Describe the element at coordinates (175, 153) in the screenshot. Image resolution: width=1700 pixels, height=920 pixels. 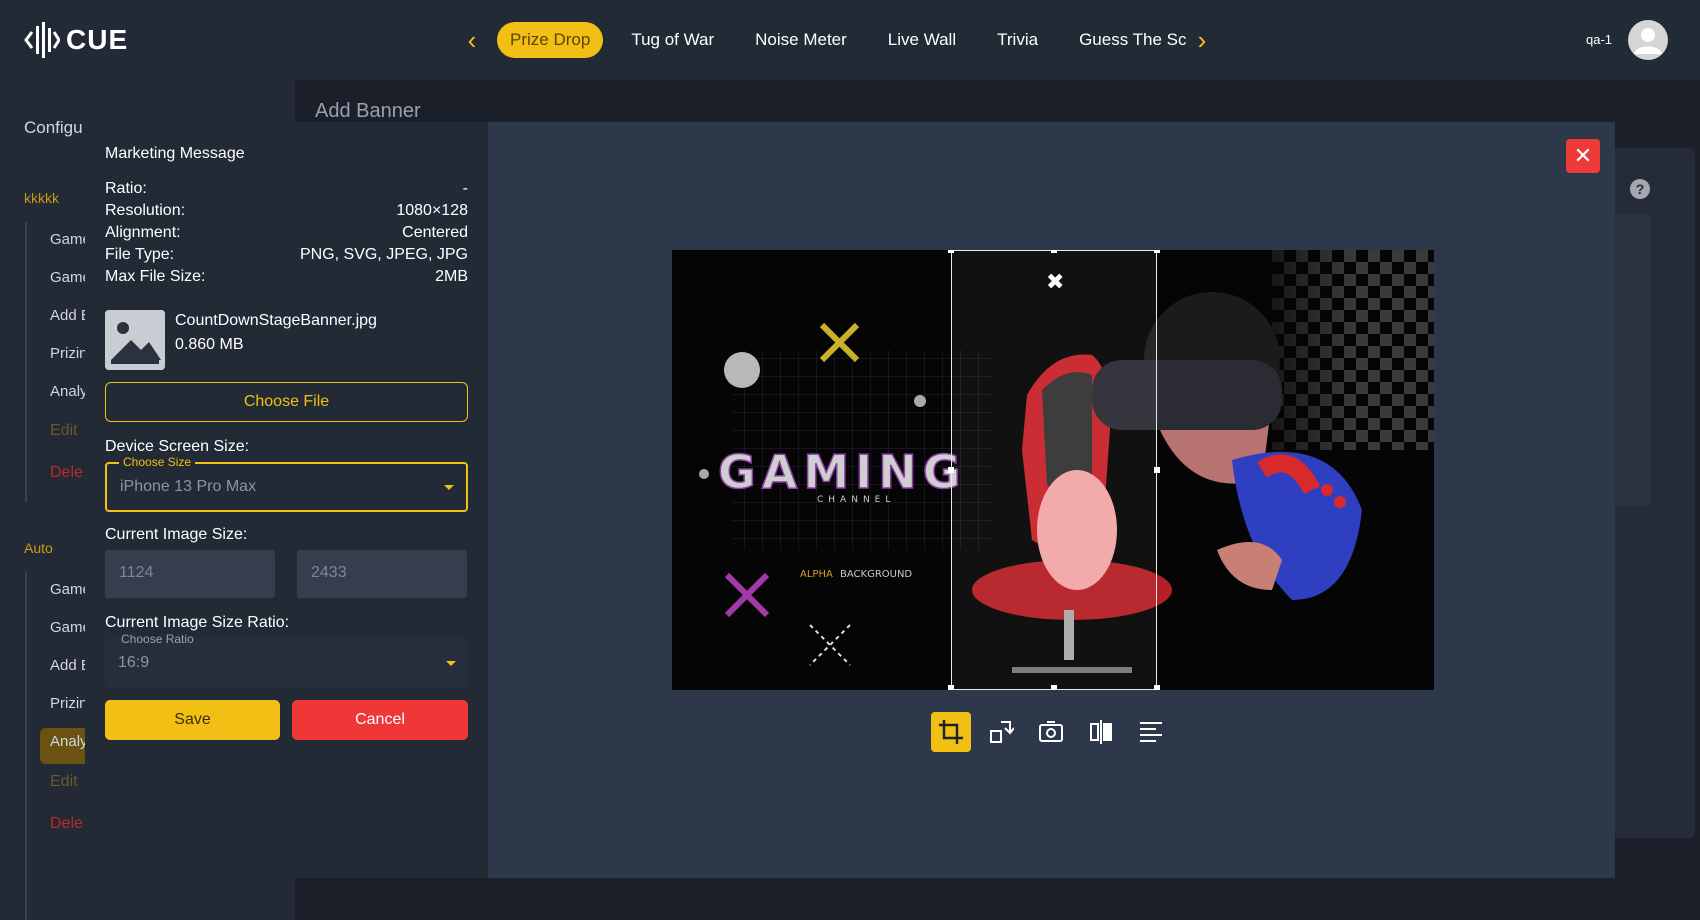
I see `modal-title: Marketing Message` at that location.